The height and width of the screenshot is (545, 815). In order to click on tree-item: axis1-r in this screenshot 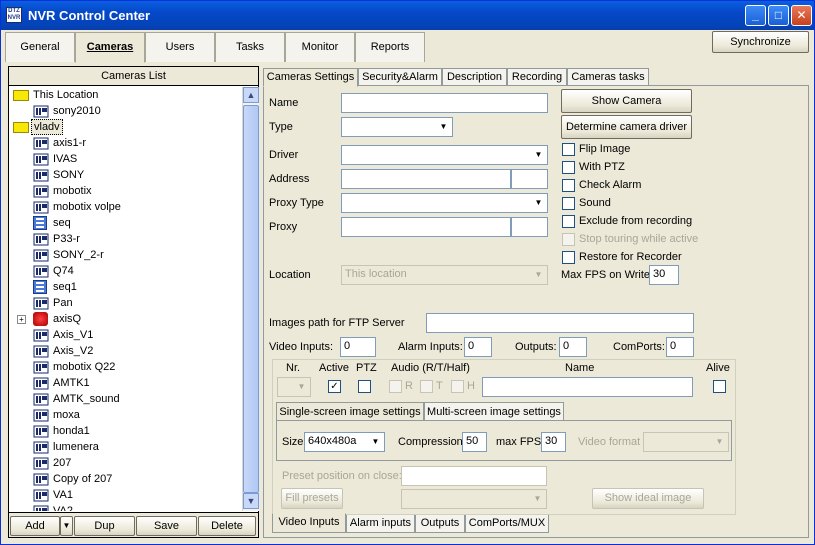, I will do `click(124, 143)`.